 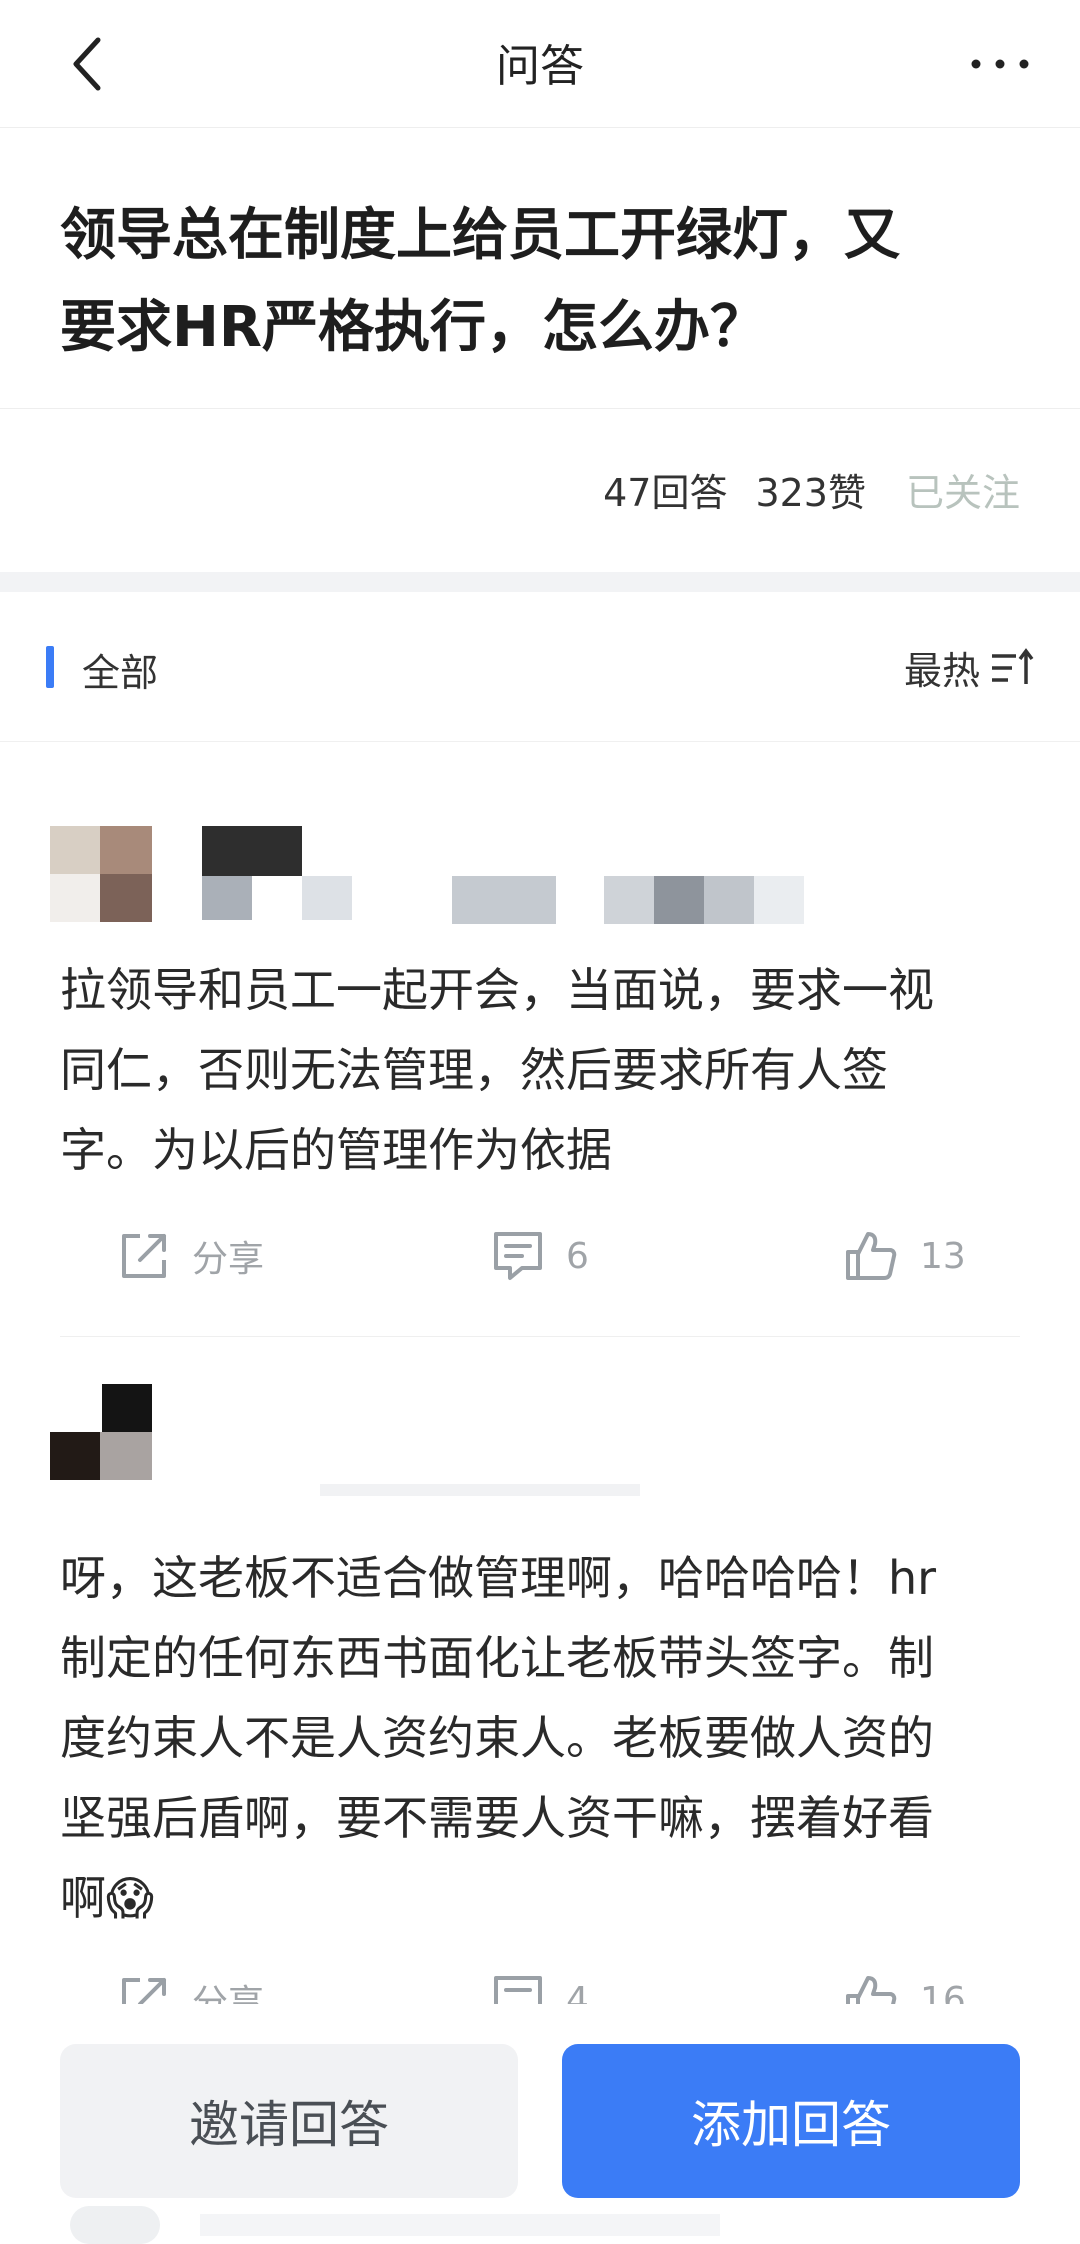 What do you see at coordinates (941, 671) in the screenshot?
I see `sort-label: 最热` at bounding box center [941, 671].